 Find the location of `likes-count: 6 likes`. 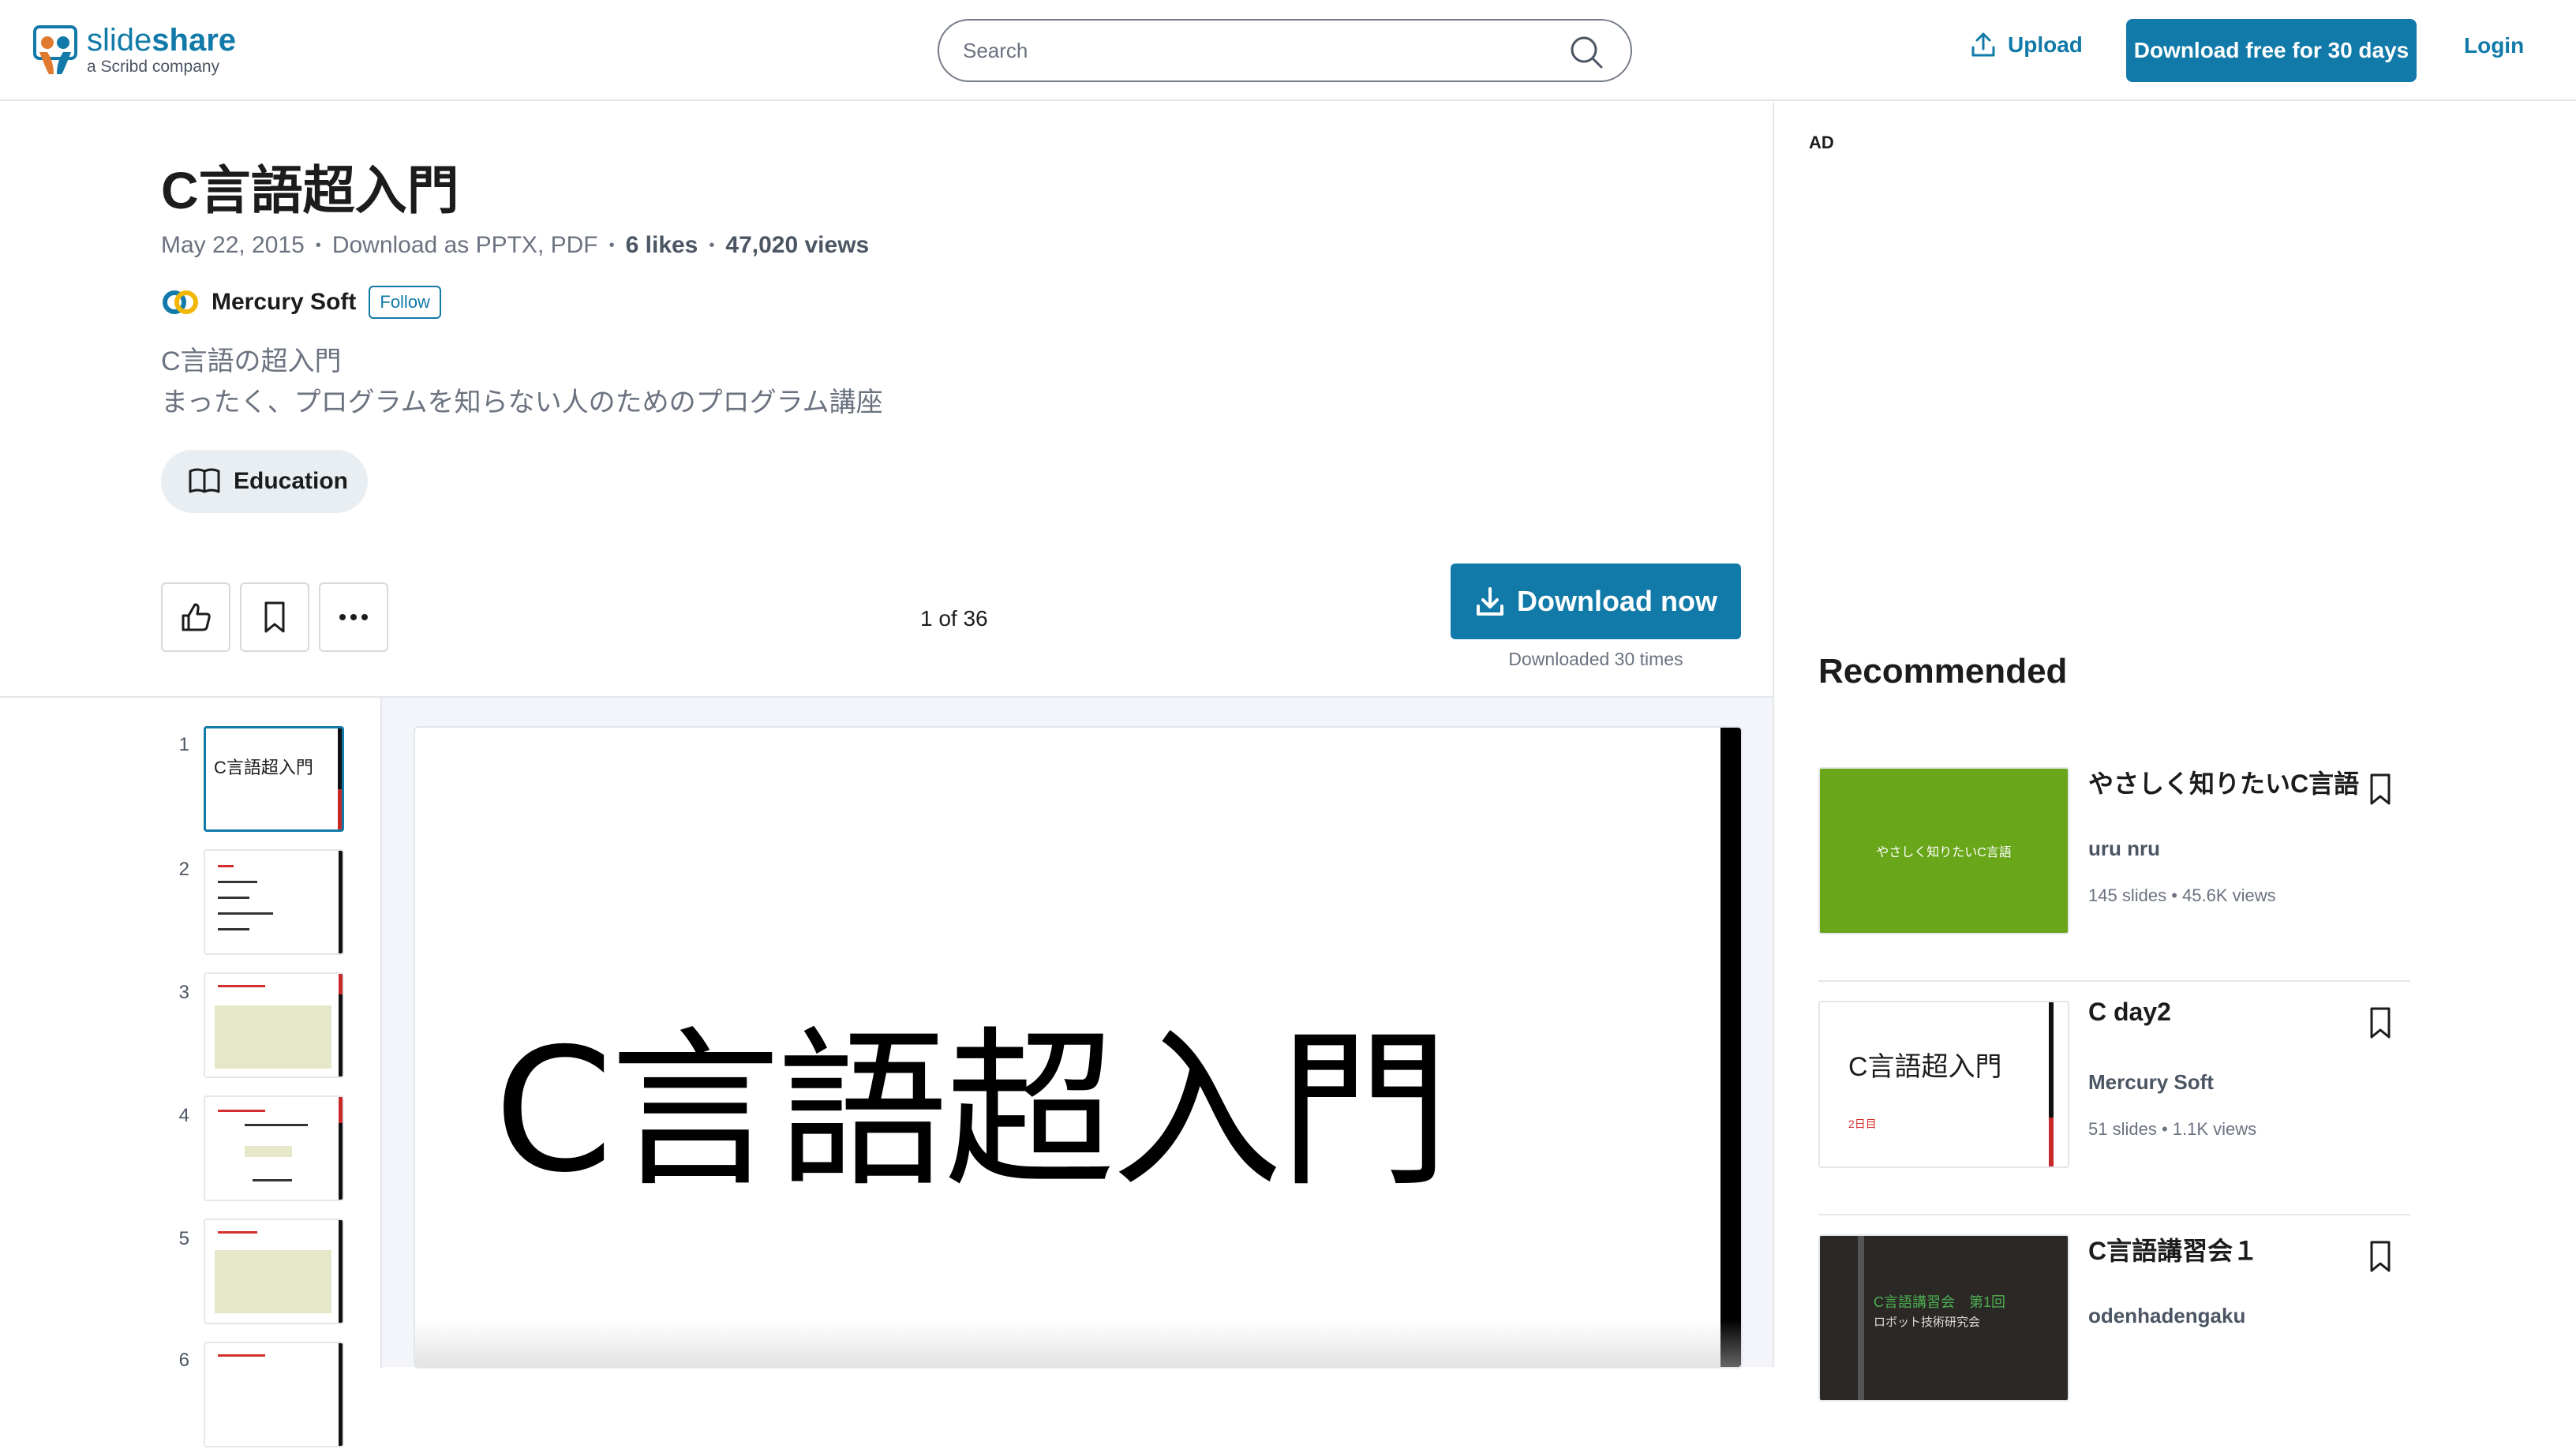

likes-count: 6 likes is located at coordinates (661, 245).